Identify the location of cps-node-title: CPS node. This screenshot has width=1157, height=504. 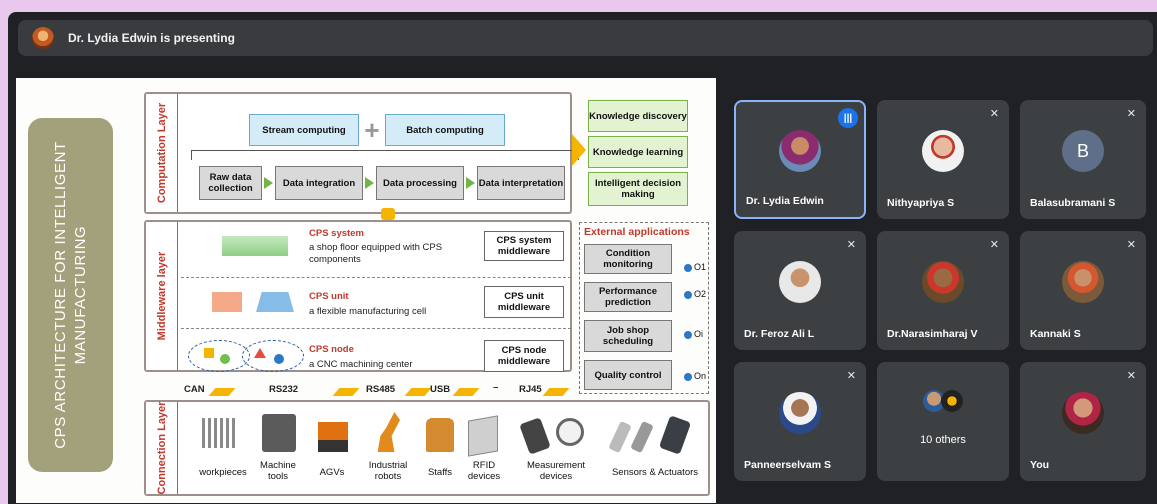
(331, 349).